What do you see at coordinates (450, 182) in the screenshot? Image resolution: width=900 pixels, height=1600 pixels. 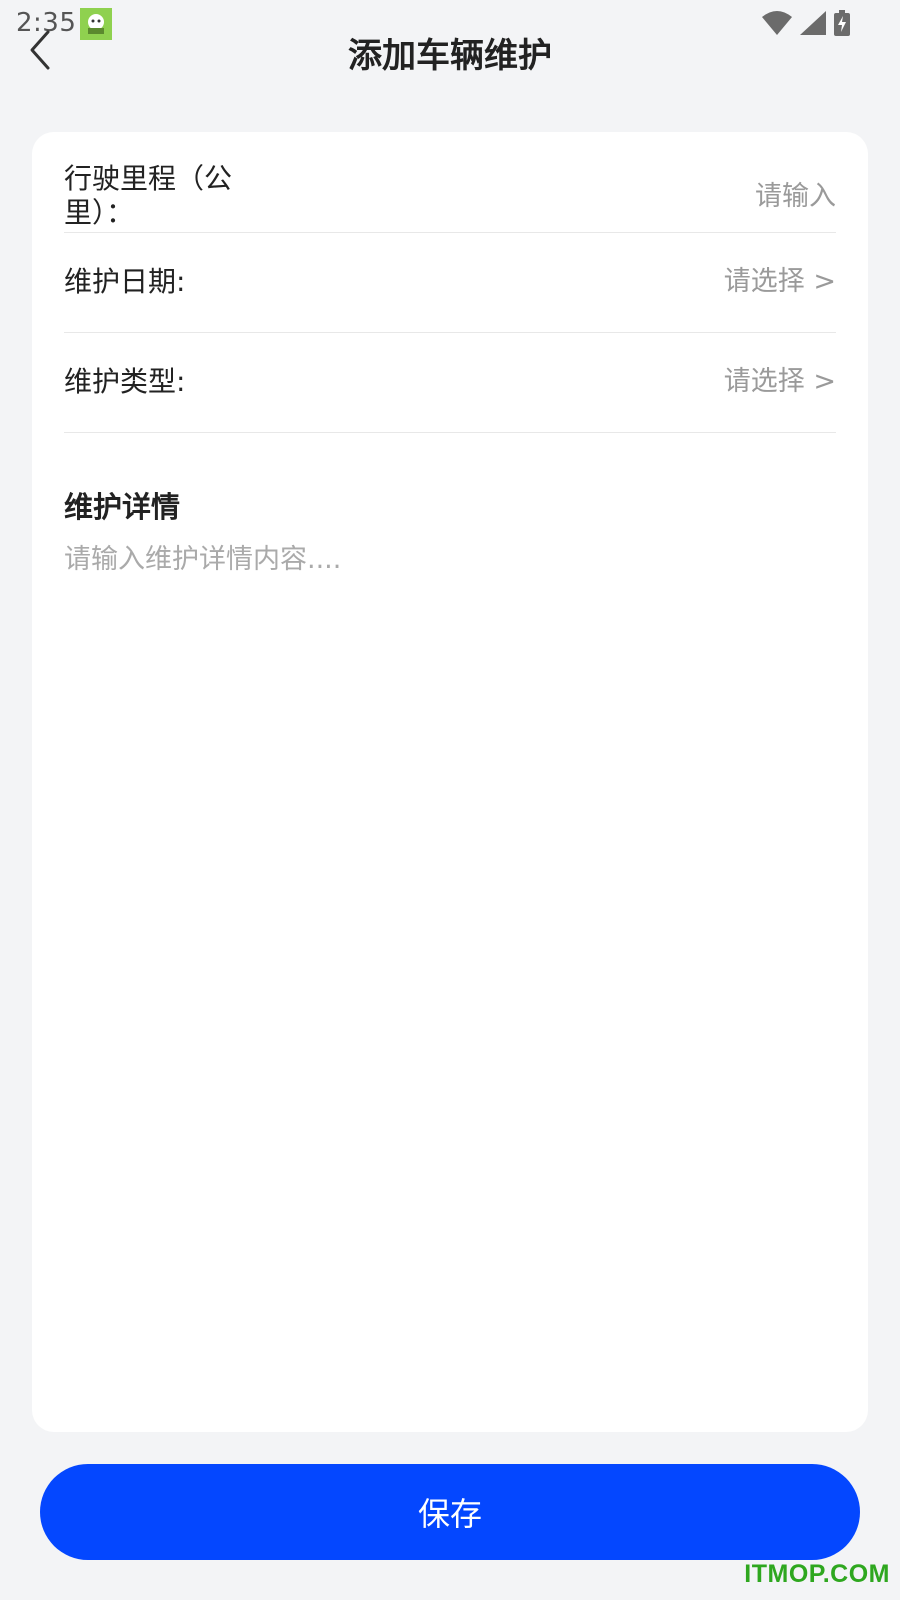 I see `mileage-row: 行驶里程（公里）： 请输入` at bounding box center [450, 182].